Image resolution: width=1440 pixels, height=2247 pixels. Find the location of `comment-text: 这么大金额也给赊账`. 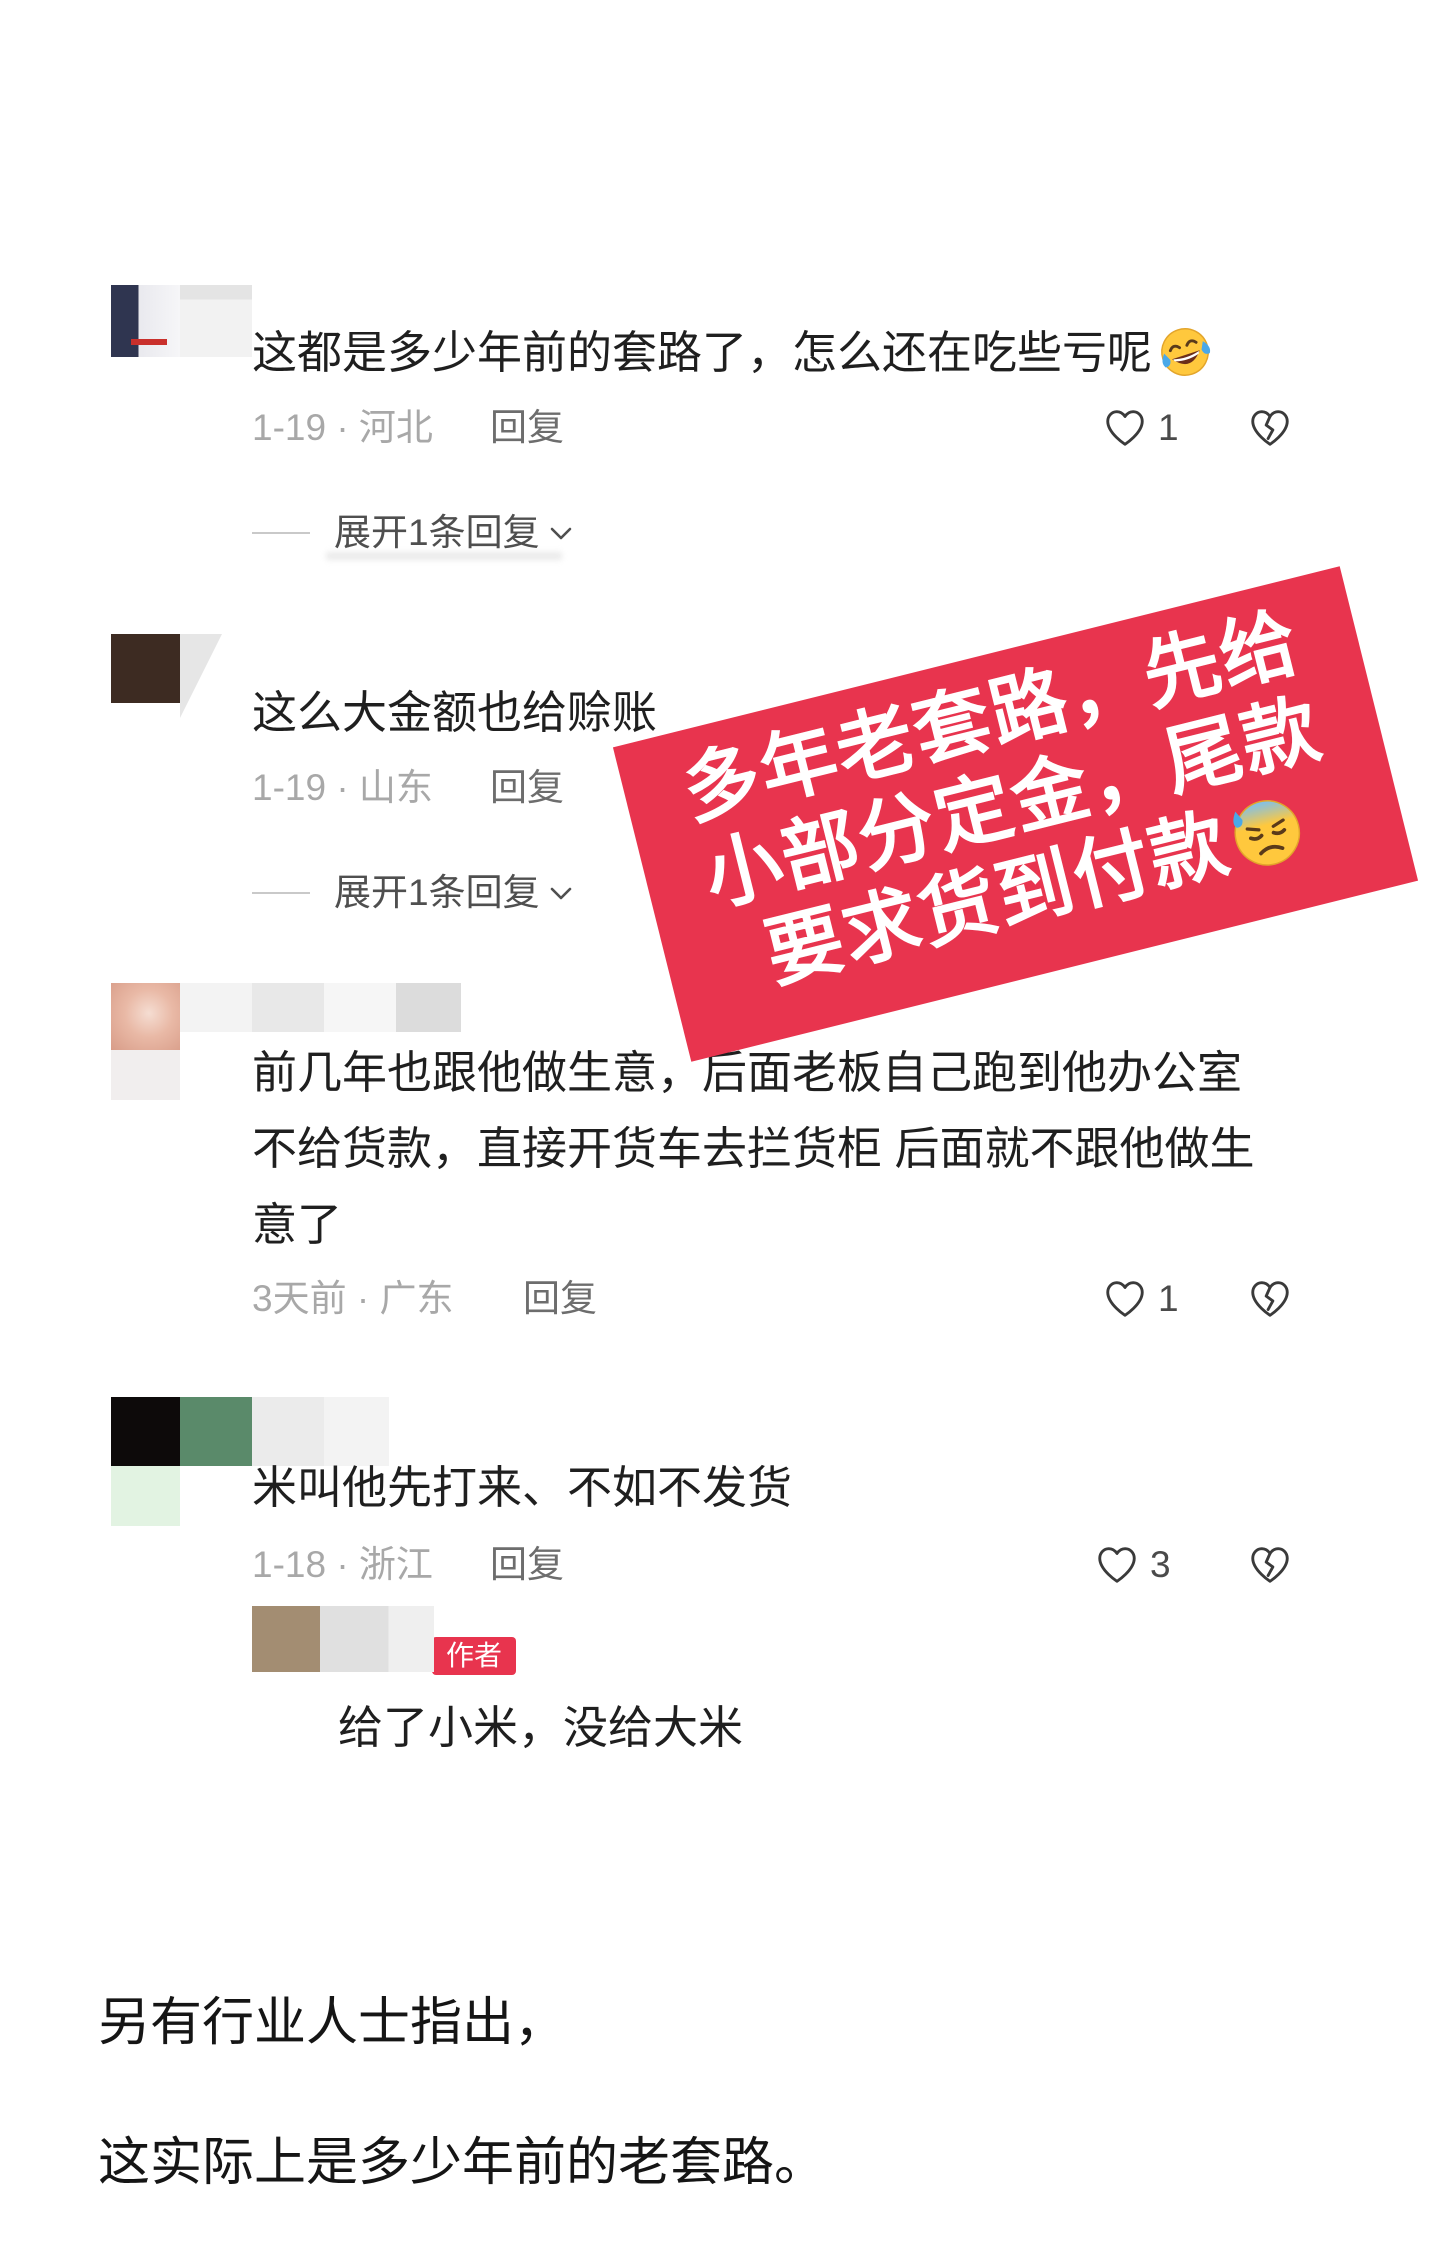

comment-text: 这么大金额也给赊账 is located at coordinates (454, 713).